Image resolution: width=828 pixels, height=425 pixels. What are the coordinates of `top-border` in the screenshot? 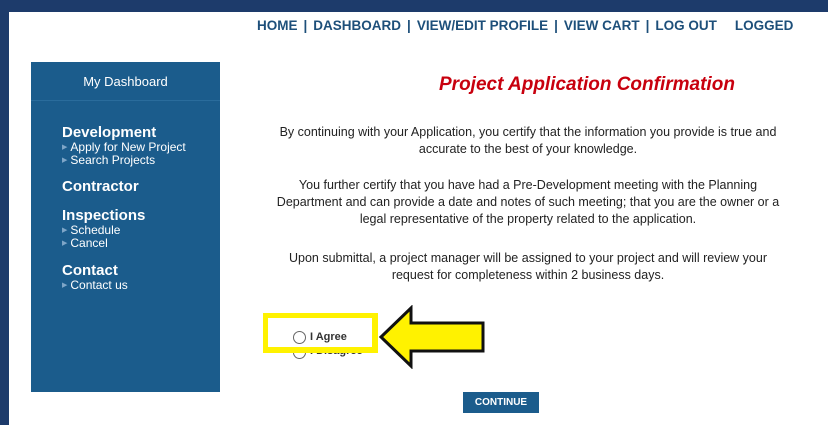 It's located at (414, 6).